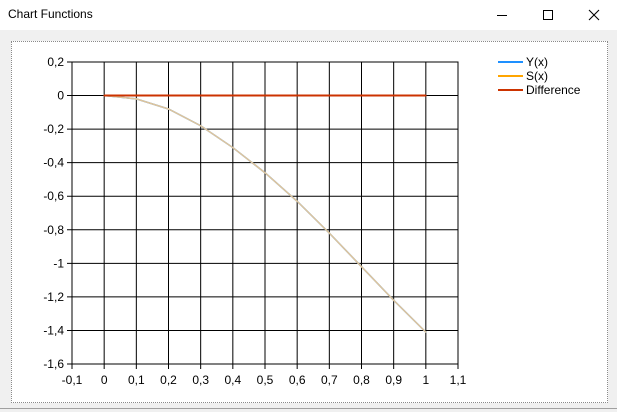 This screenshot has width=617, height=412. I want to click on maximize-icon, so click(548, 15).